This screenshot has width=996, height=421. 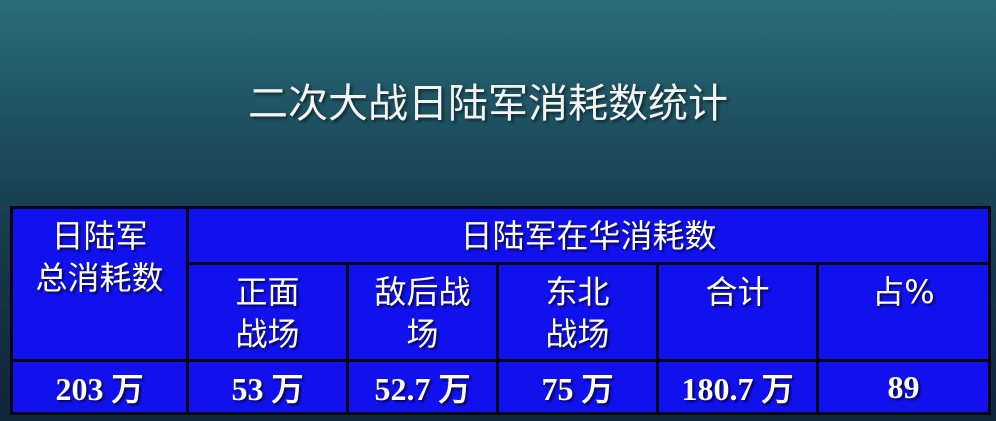 What do you see at coordinates (577, 387) in the screenshot?
I see `value-northeast-battlefield: 75 万` at bounding box center [577, 387].